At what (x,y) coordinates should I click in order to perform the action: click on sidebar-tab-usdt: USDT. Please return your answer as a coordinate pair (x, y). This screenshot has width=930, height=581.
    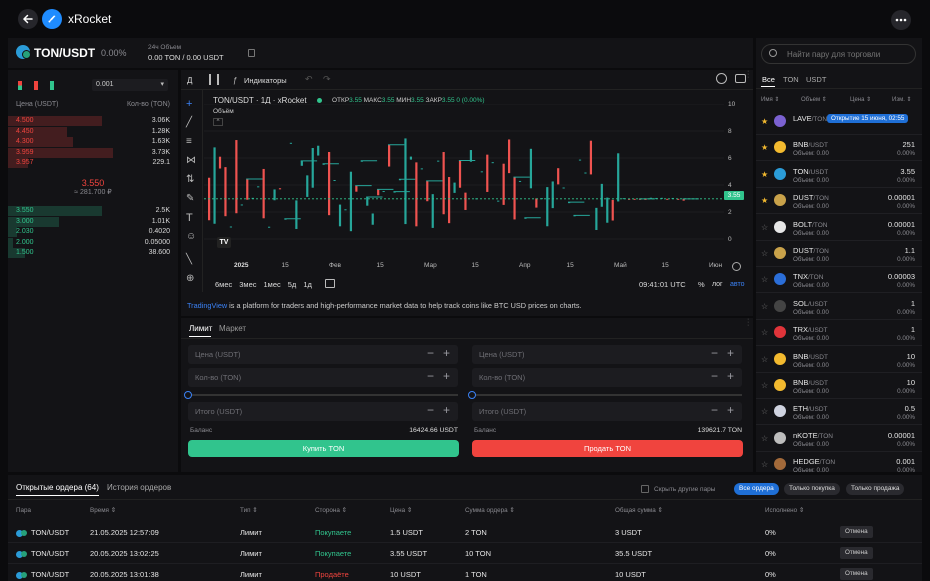
    Looking at the image, I should click on (816, 79).